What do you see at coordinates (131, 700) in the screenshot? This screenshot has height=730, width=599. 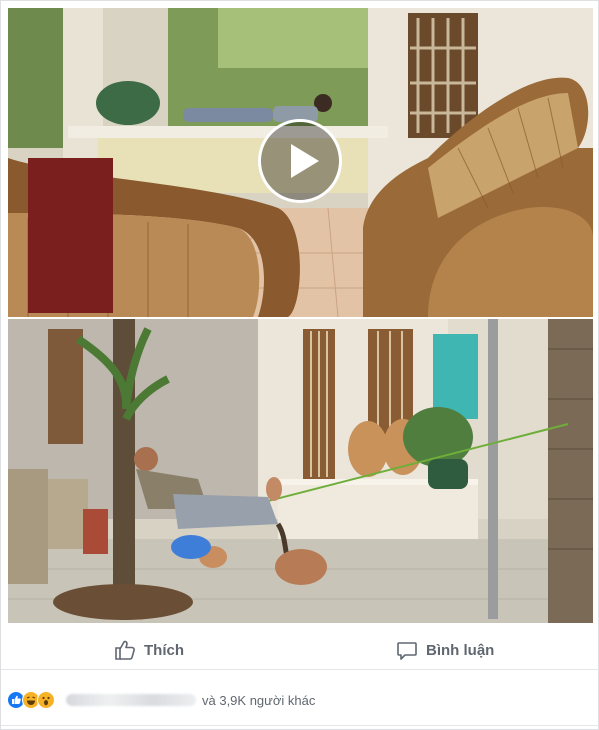 I see `blurred-reactor-names` at bounding box center [131, 700].